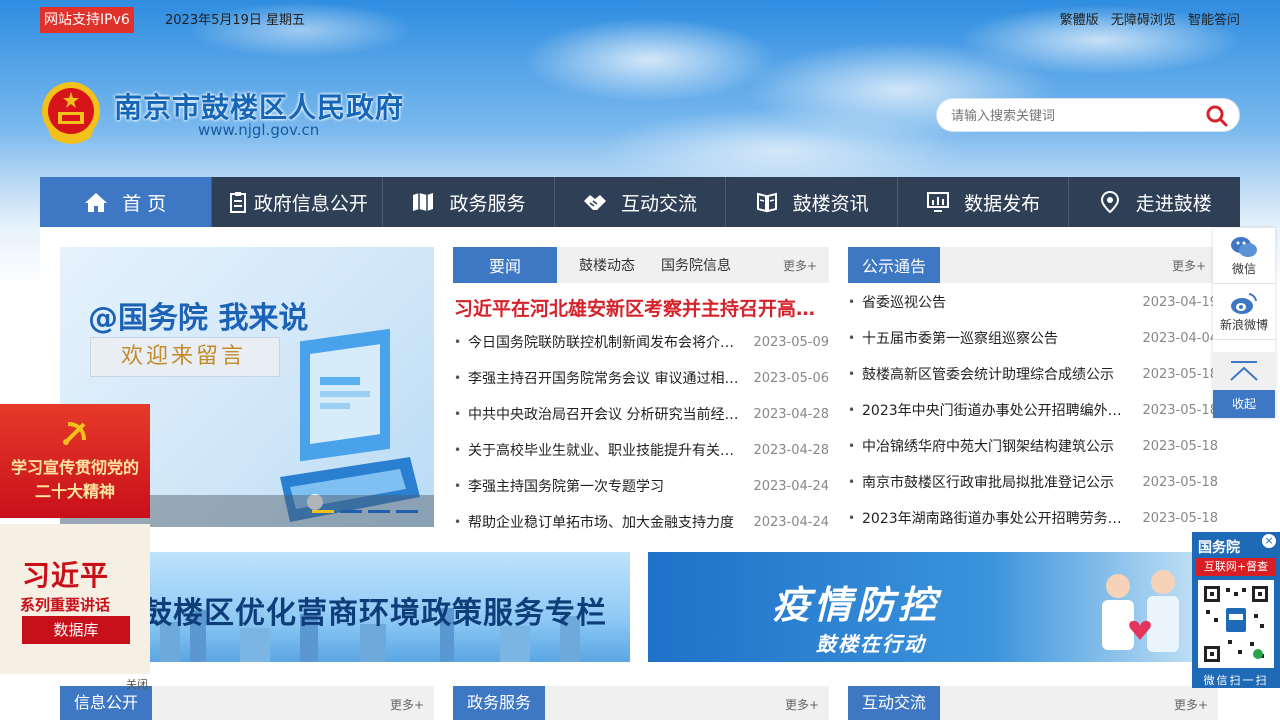 This screenshot has width=1280, height=720. Describe the element at coordinates (1244, 303) in the screenshot. I see `weibo-icon` at that location.